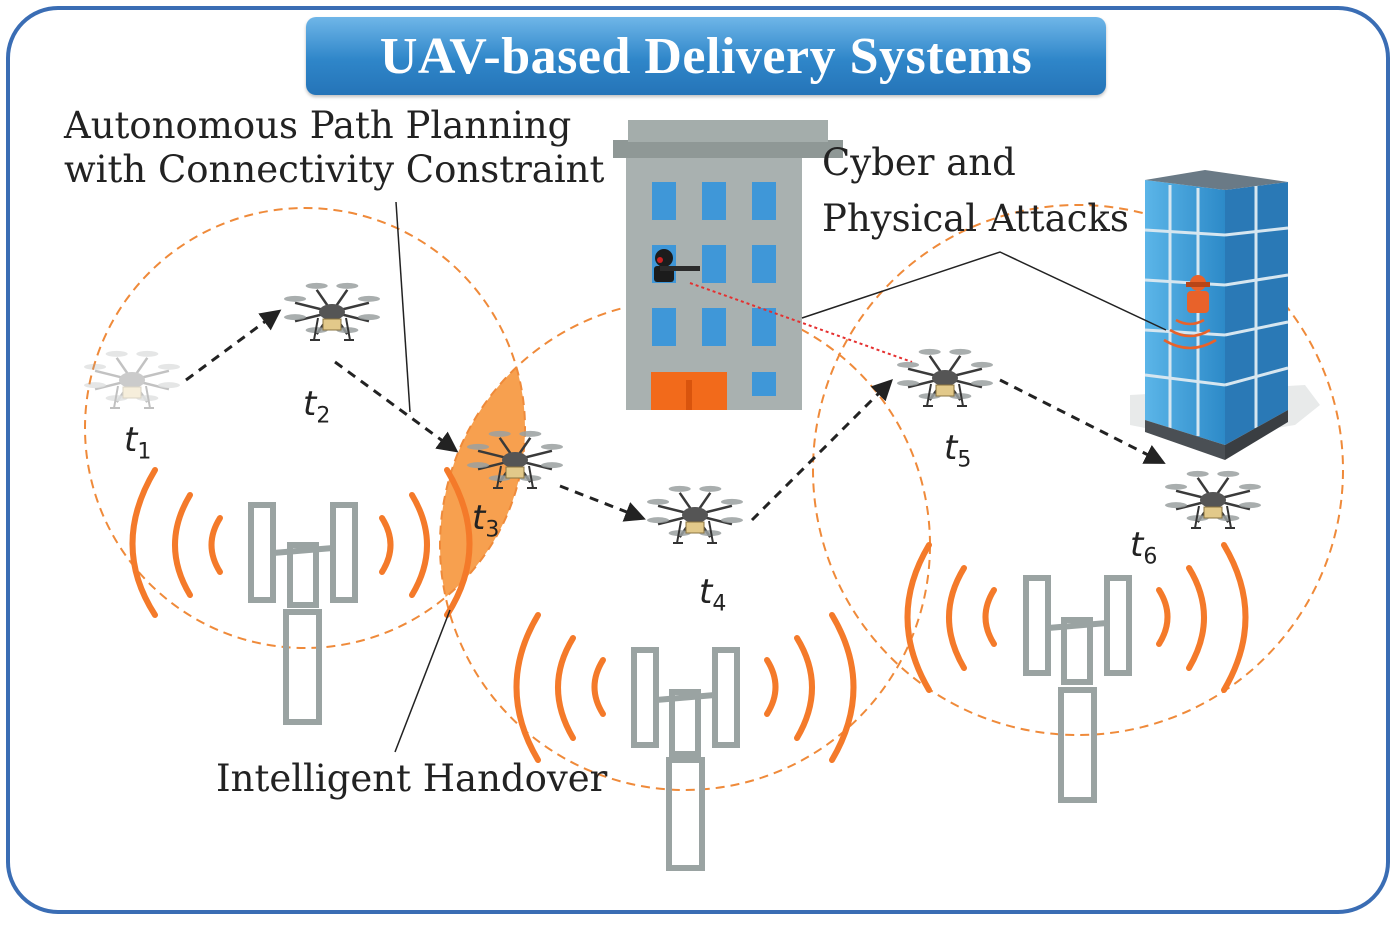 Image resolution: width=1400 pixels, height=928 pixels. I want to click on attacks-label-line1: Cyber and, so click(919, 162).